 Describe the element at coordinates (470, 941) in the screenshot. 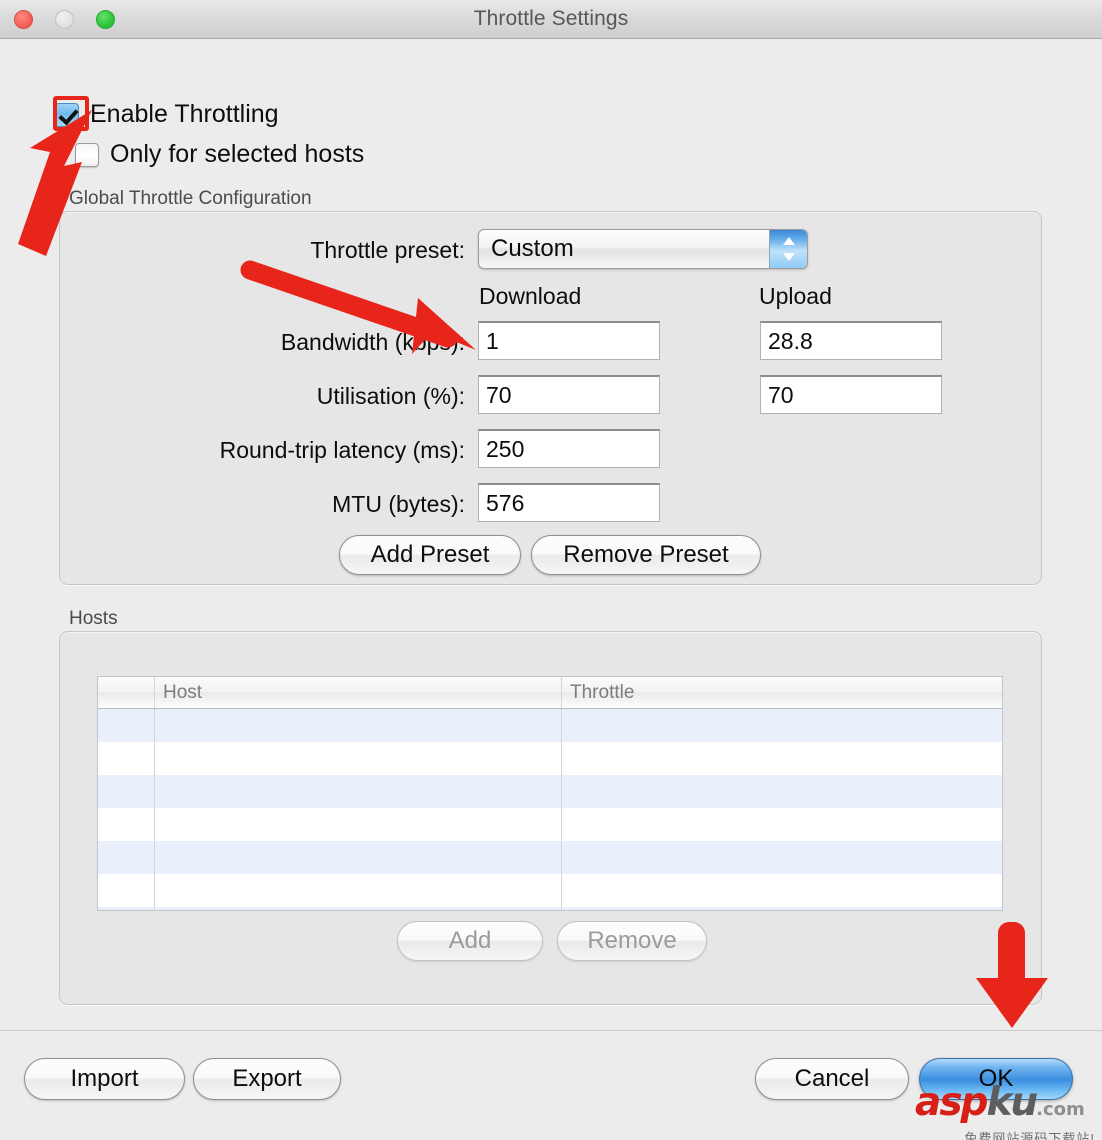

I see `add-host-button: Add` at that location.